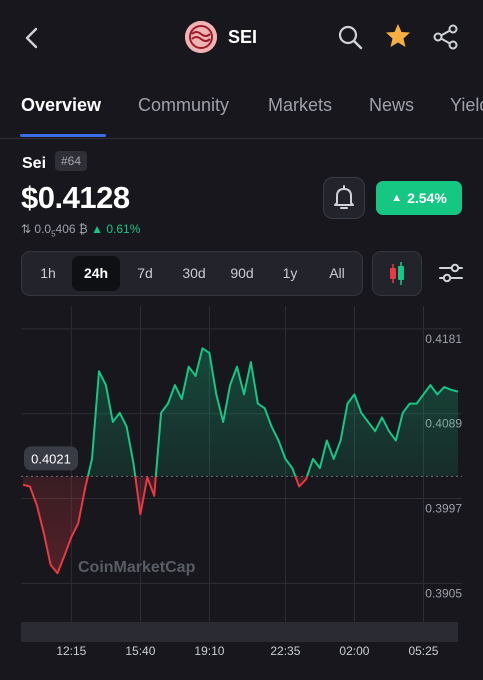 Image resolution: width=483 pixels, height=680 pixels. What do you see at coordinates (285, 651) in the screenshot?
I see `x-tick-label: 22:35` at bounding box center [285, 651].